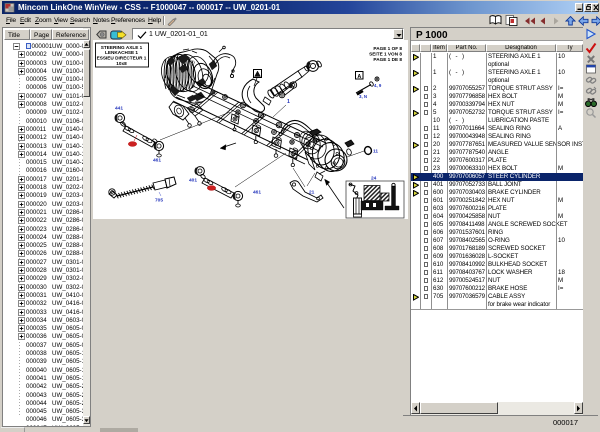  I want to click on svg-text: 11, so click(375, 152).